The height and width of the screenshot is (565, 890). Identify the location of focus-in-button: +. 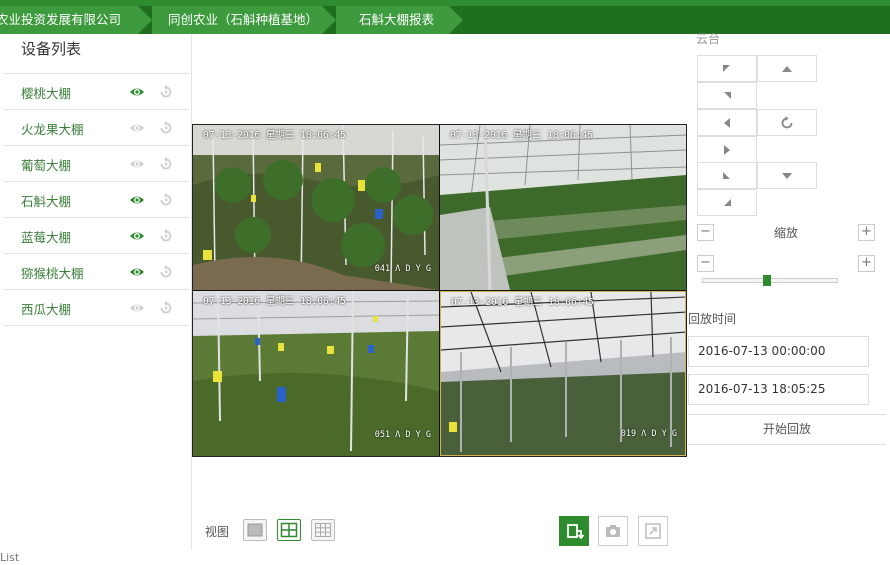
(866, 263).